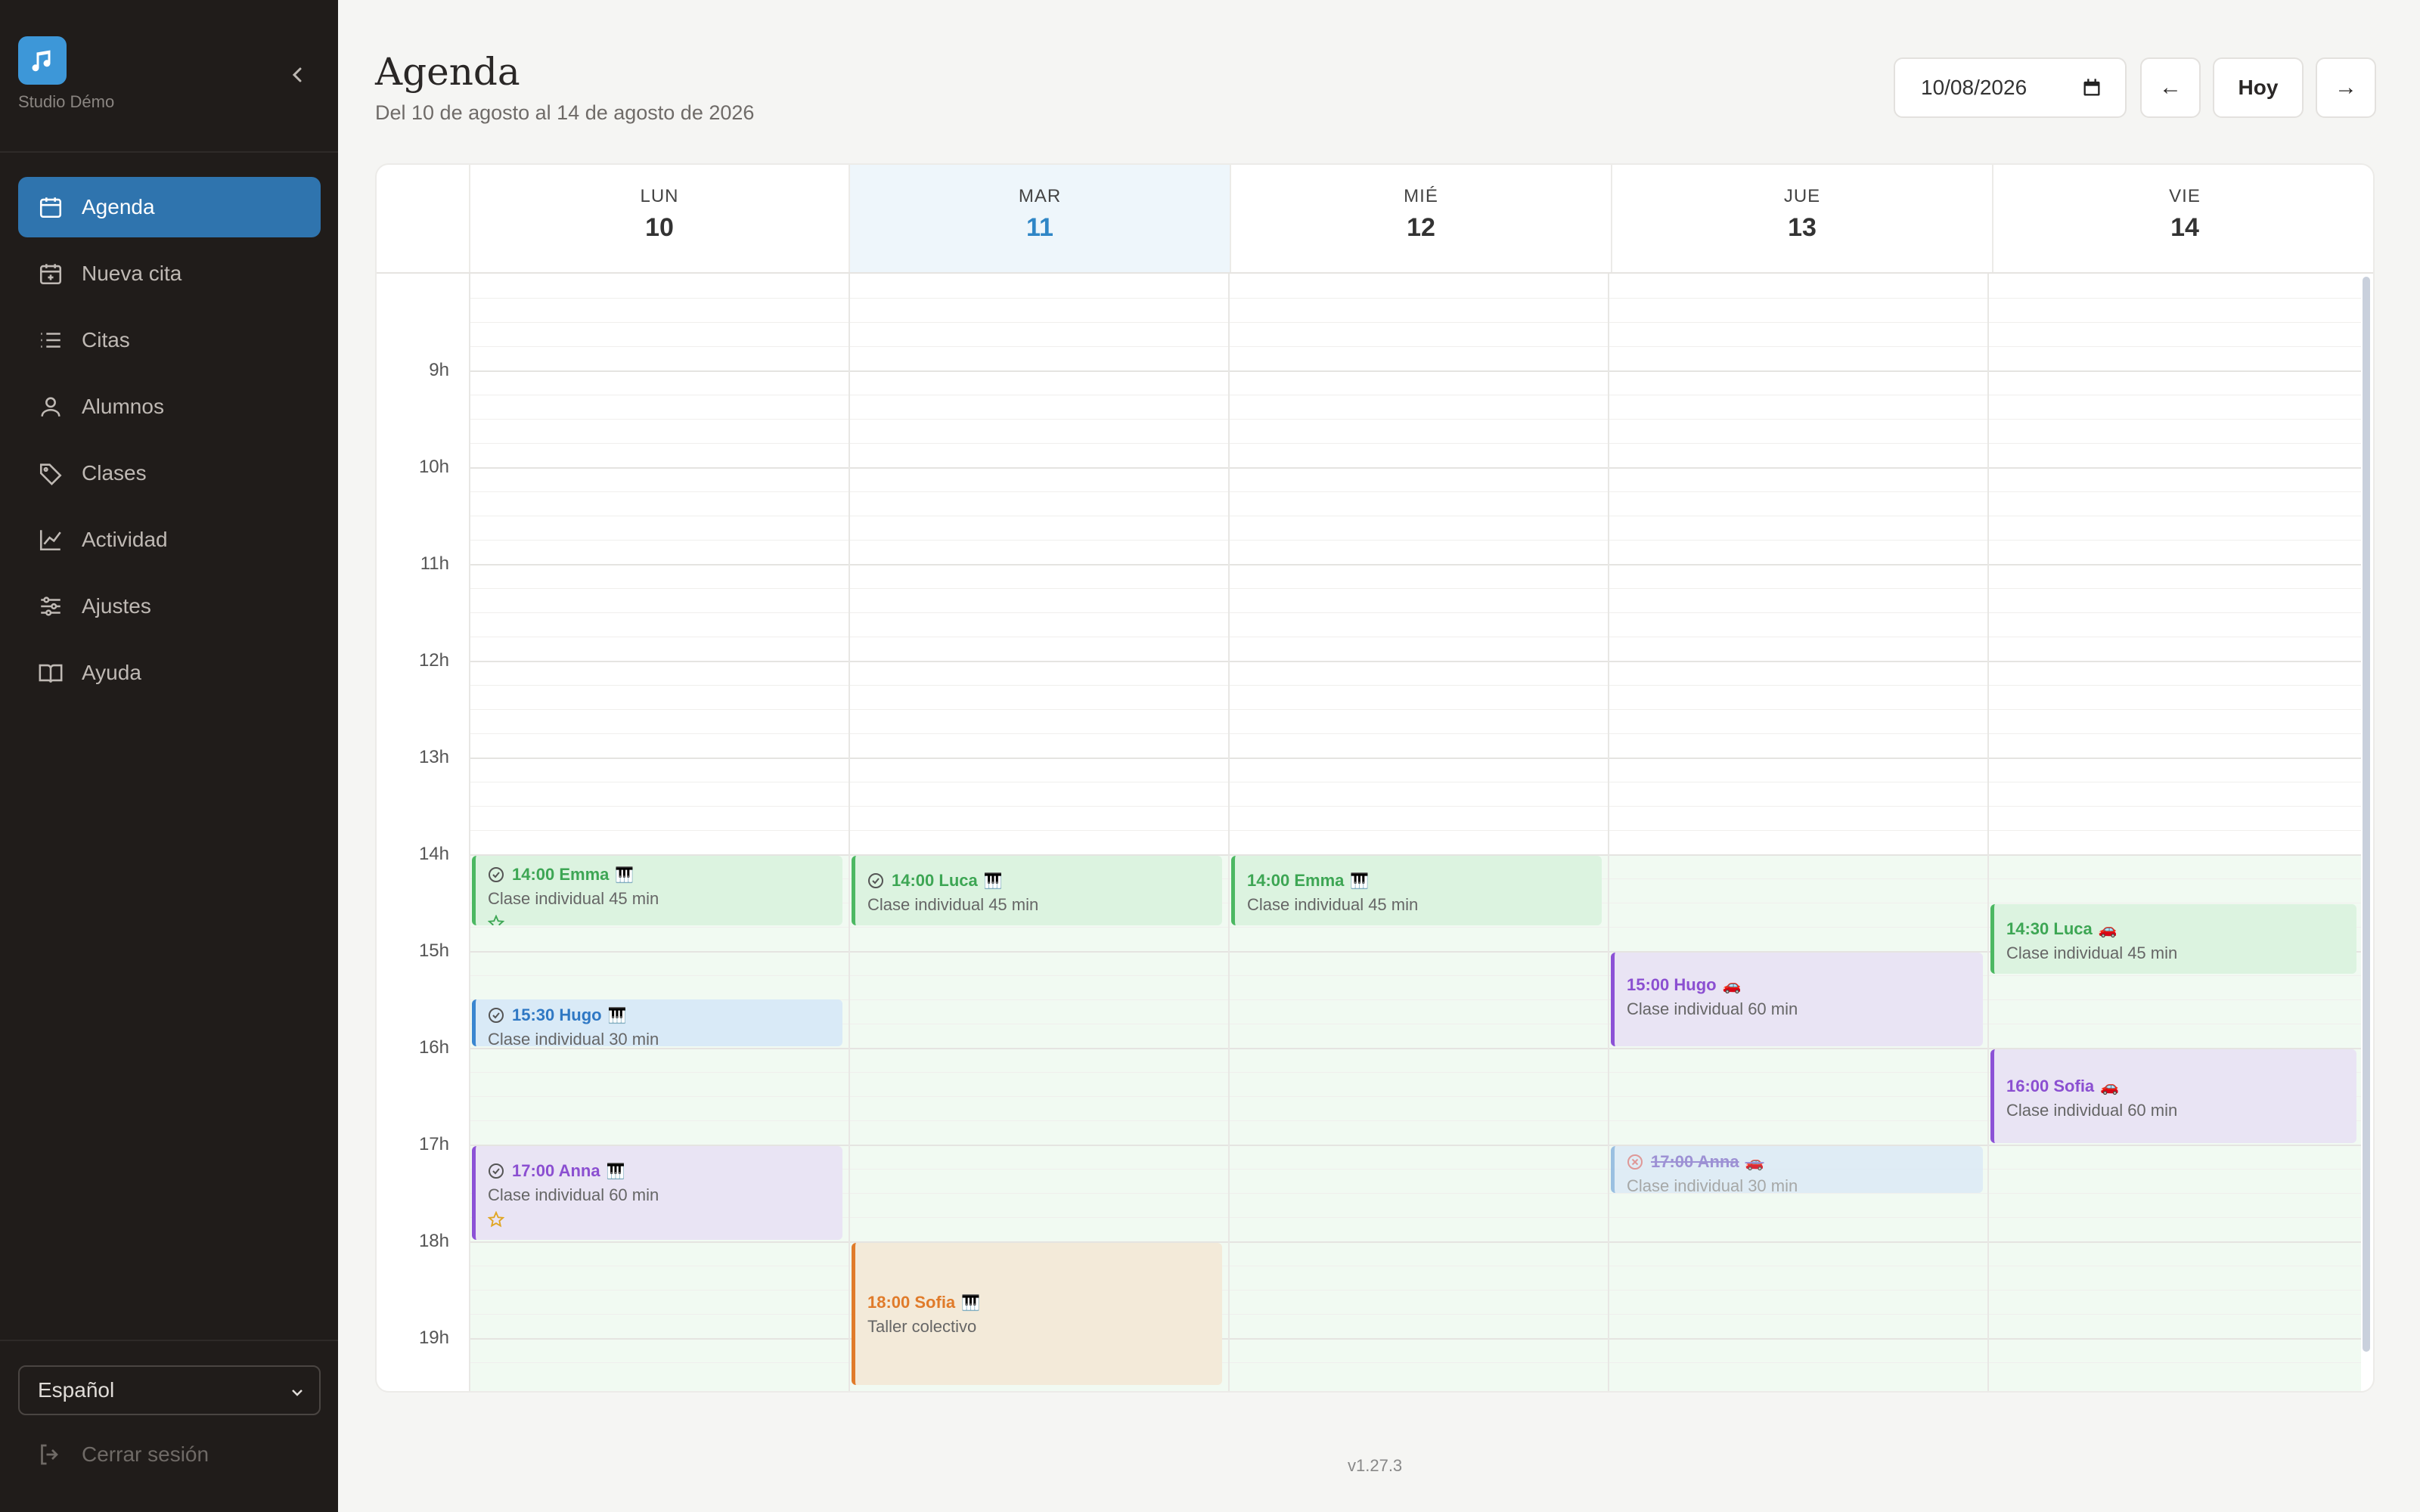  Describe the element at coordinates (169, 340) in the screenshot. I see `sidebar-item-citas: Citas` at that location.